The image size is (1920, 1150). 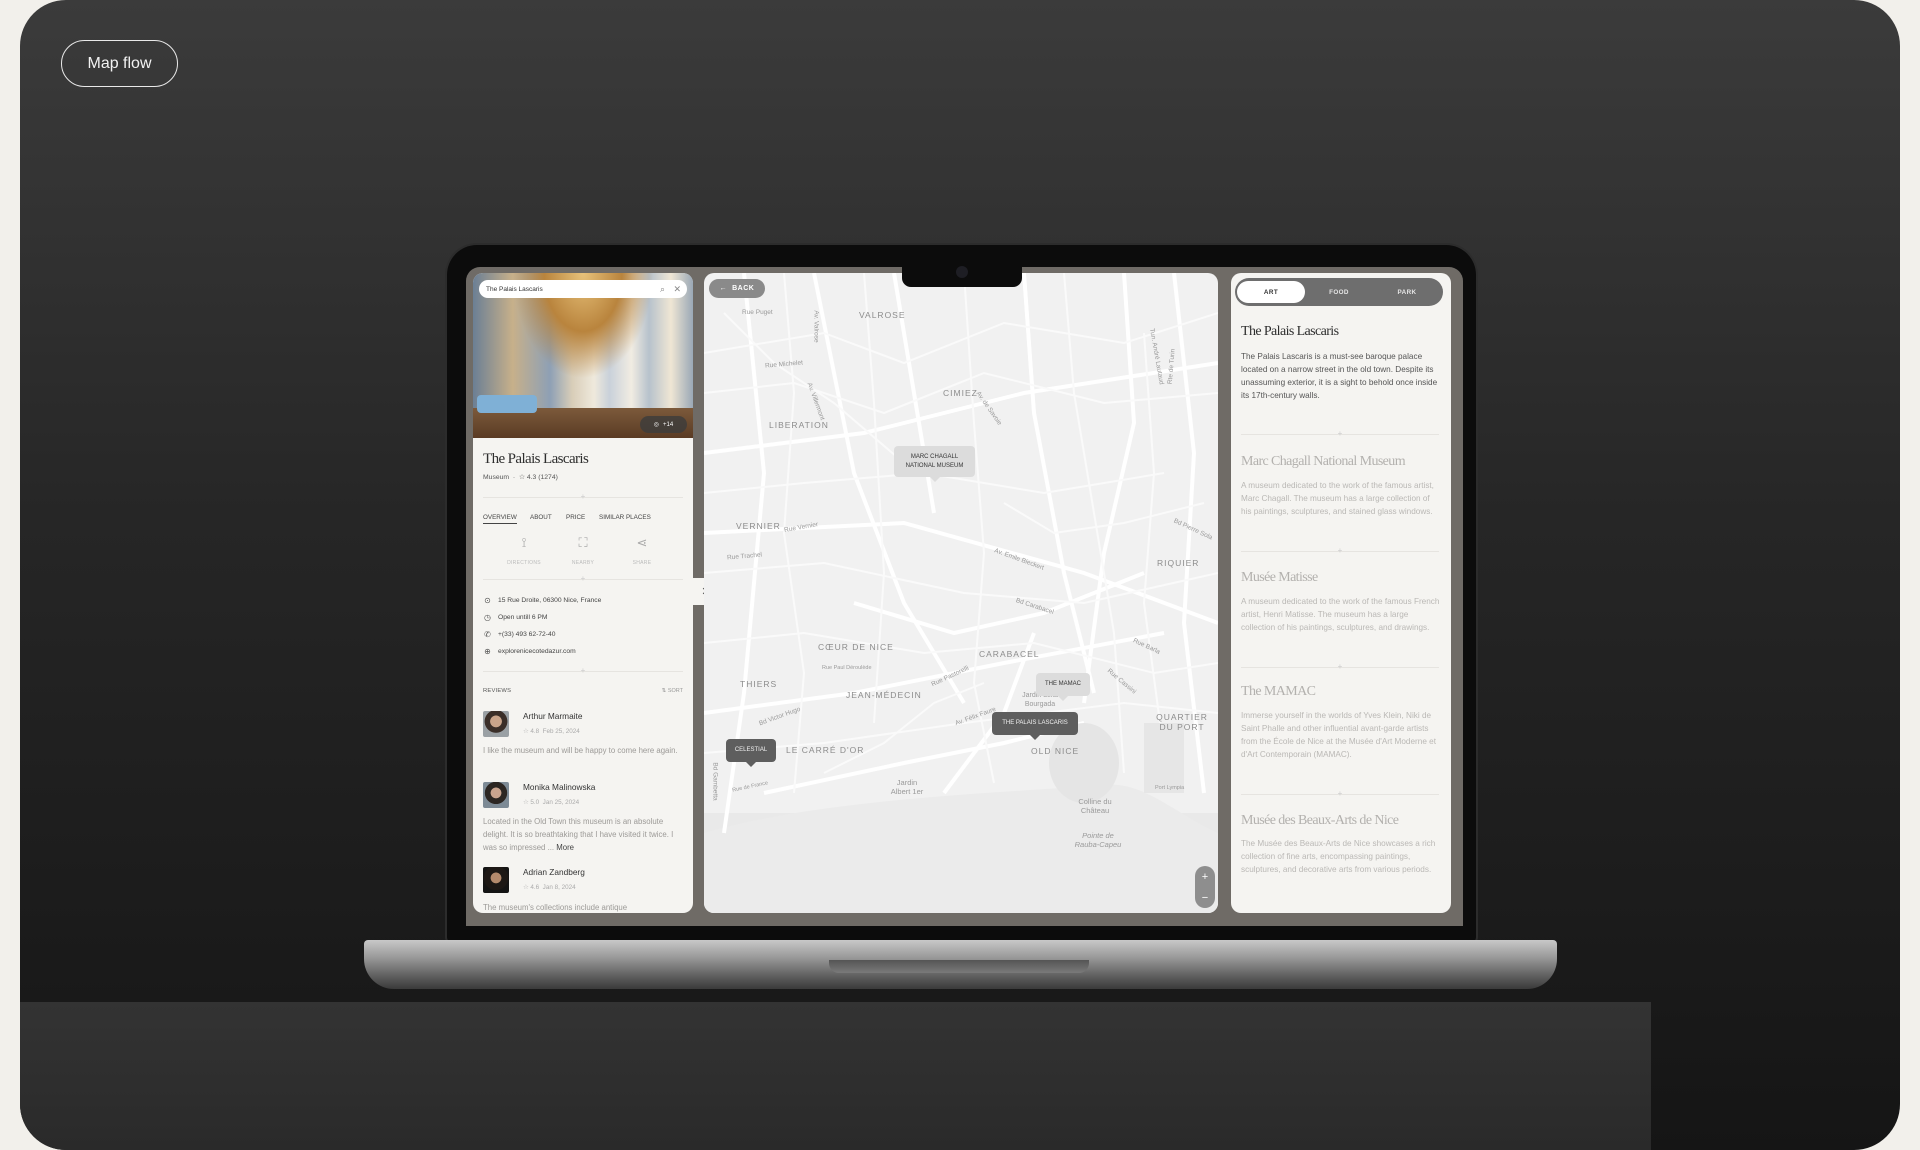 I want to click on avatar, so click(x=496, y=724).